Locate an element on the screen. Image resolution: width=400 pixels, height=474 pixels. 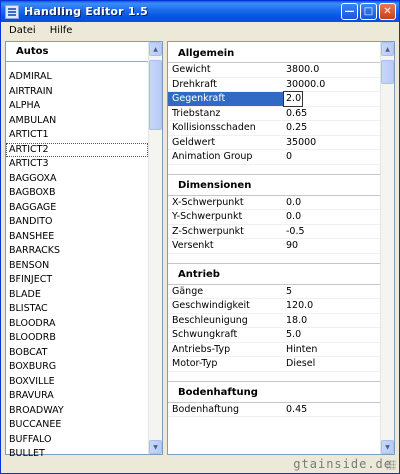
list-item: BENSON is located at coordinates (77, 266).